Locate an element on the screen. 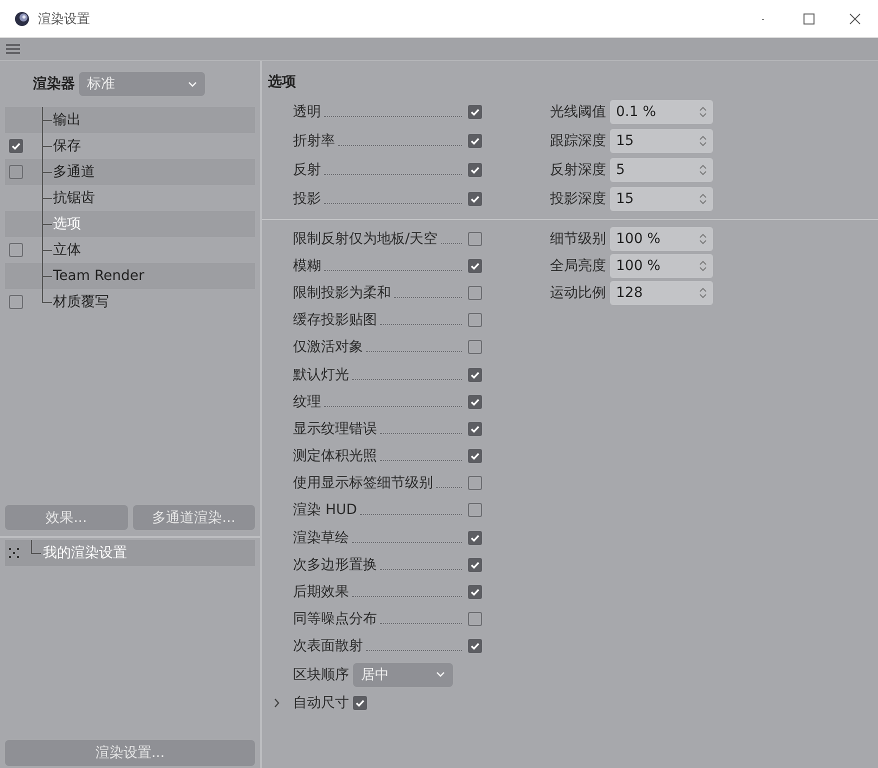  option-label: 限制反射仅为地板/天空 is located at coordinates (365, 239).